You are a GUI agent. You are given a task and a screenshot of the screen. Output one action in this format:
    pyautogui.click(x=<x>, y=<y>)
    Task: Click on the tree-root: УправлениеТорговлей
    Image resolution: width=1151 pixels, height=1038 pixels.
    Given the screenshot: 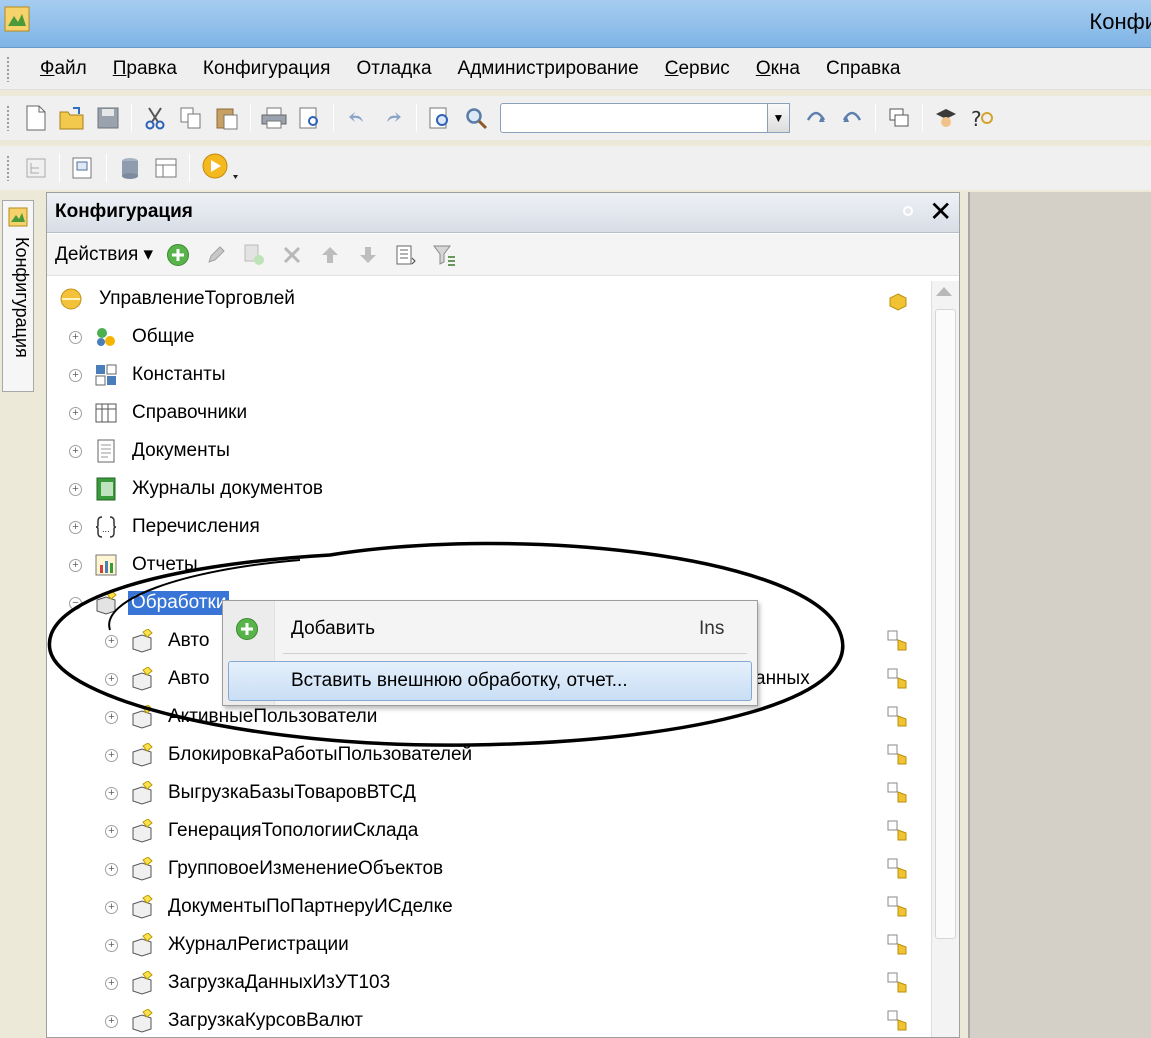 What is the action you would take?
    pyautogui.click(x=177, y=299)
    